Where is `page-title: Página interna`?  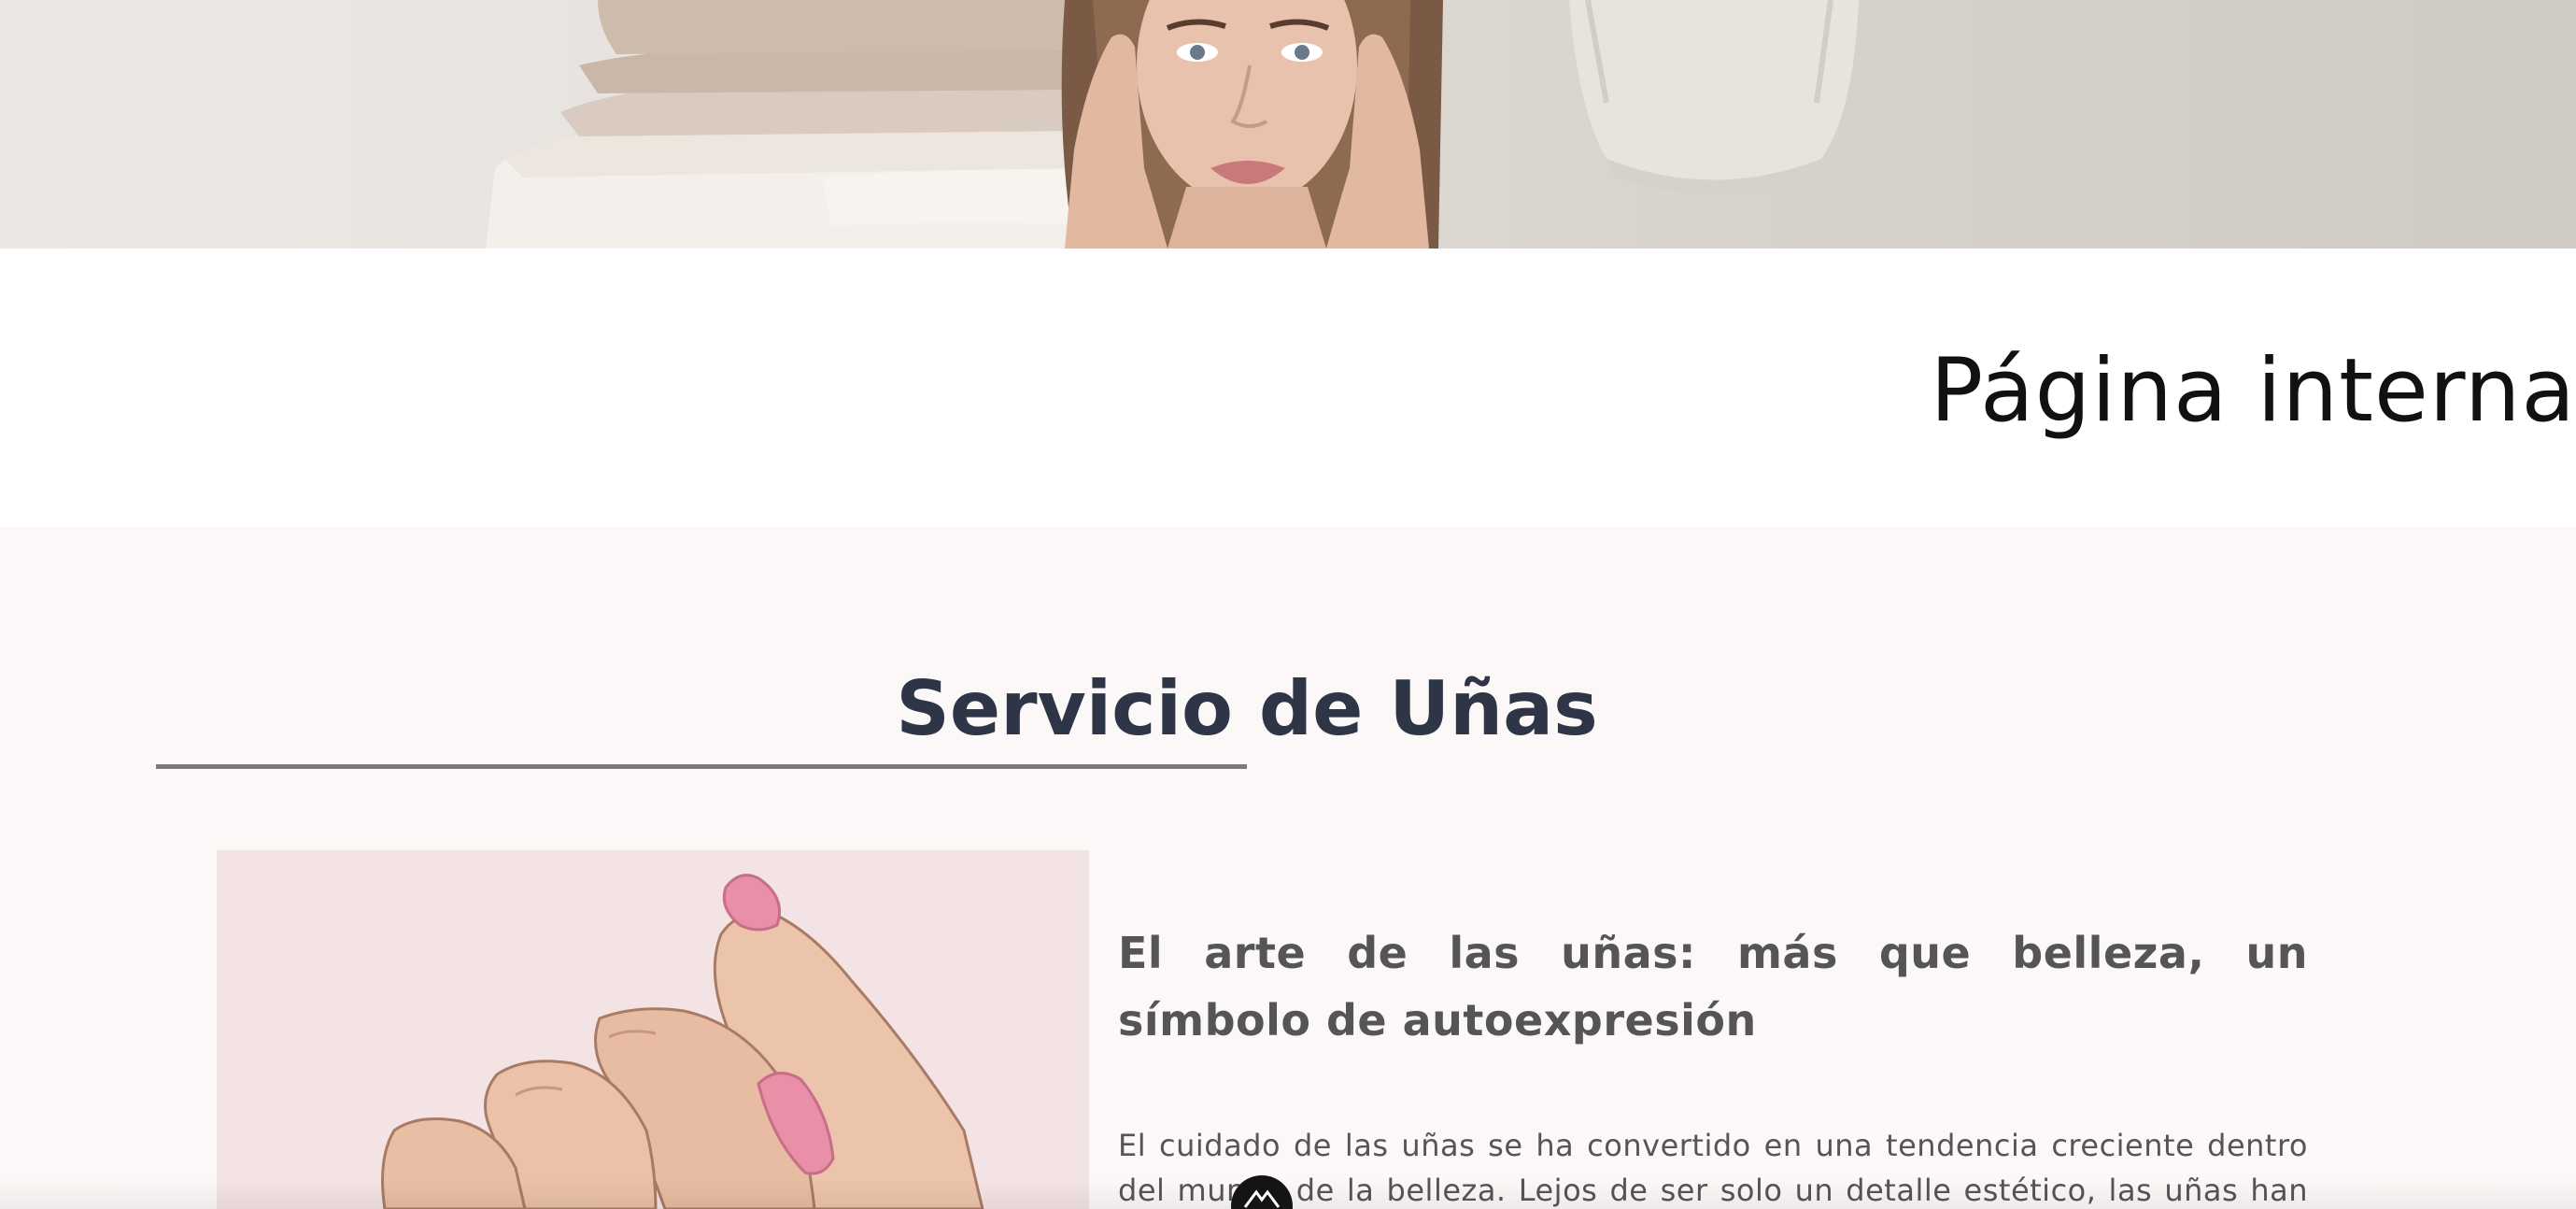 page-title: Página interna is located at coordinates (2253, 391).